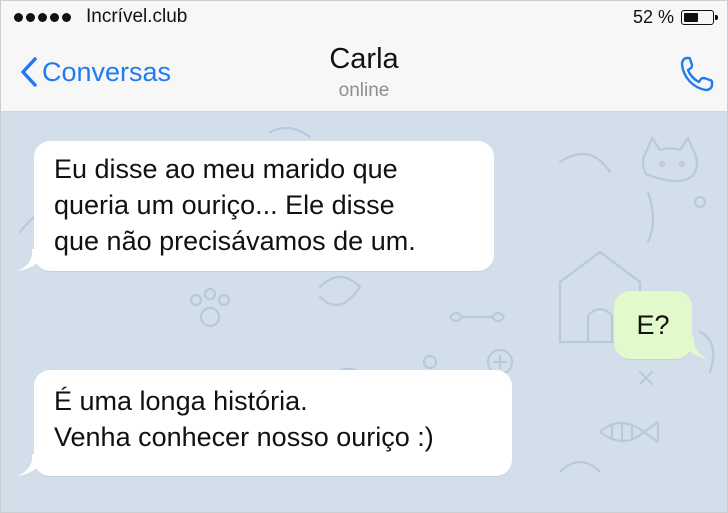  I want to click on message-text-line: que não precisávamos de um., so click(235, 241).